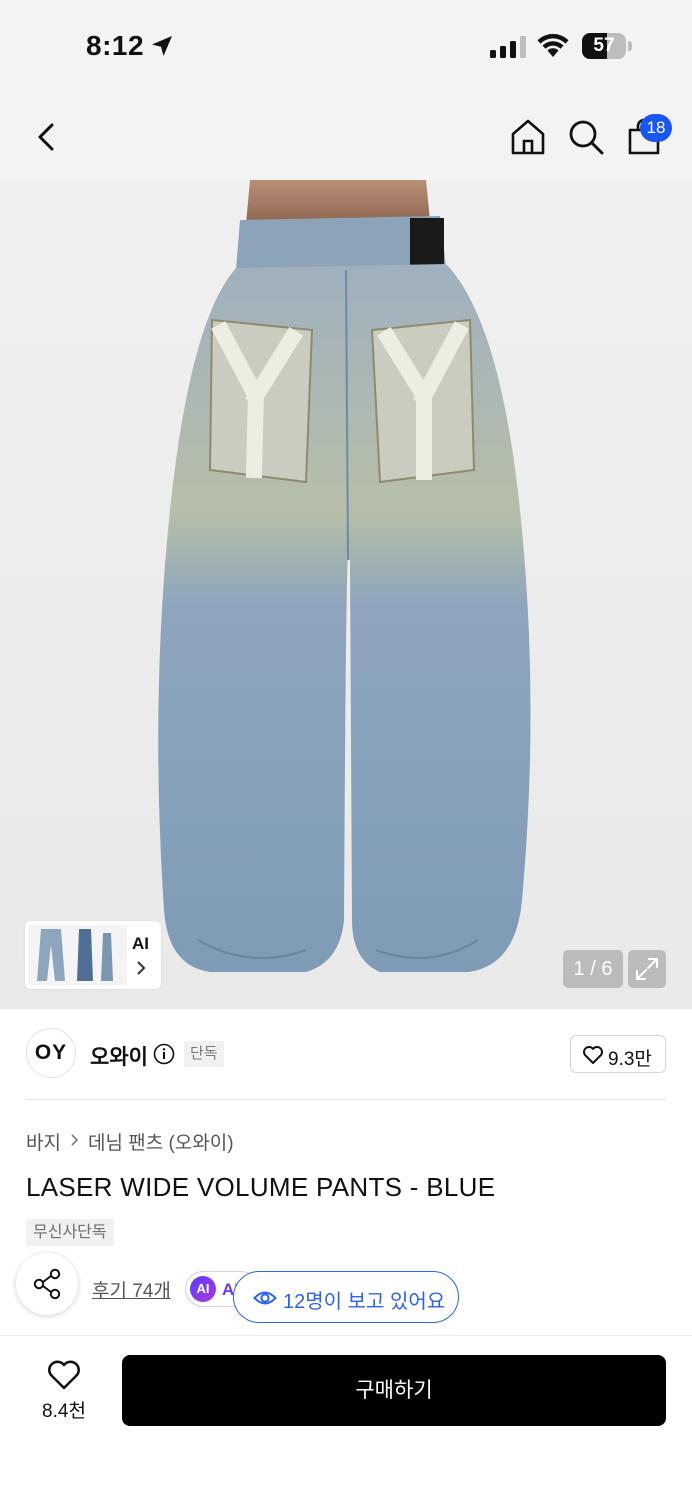 The width and height of the screenshot is (692, 1500). What do you see at coordinates (64, 1411) in the screenshot?
I see `wishlist-count: 8.4천` at bounding box center [64, 1411].